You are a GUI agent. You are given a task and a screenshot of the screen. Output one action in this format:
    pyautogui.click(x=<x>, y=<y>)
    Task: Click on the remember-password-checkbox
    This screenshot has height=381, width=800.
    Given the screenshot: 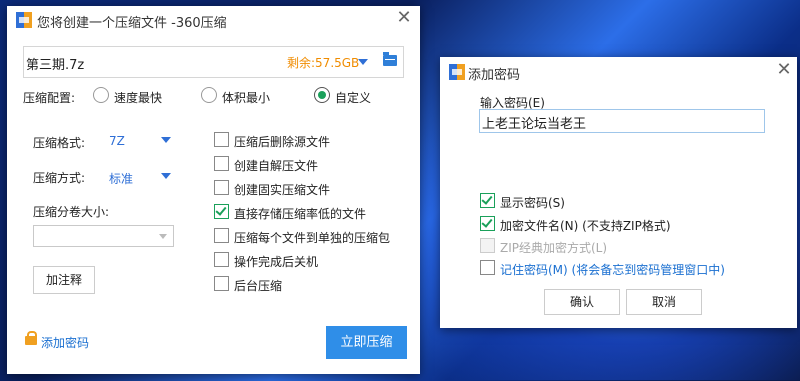 What is the action you would take?
    pyautogui.click(x=487, y=267)
    